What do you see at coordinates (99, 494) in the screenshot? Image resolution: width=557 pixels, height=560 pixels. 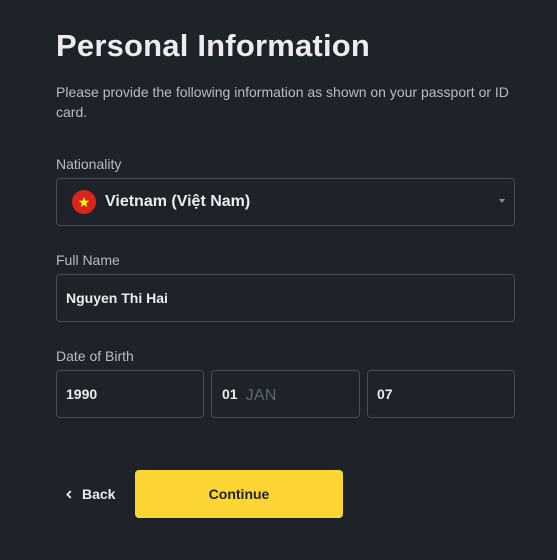 I see `back-button-label: Back` at bounding box center [99, 494].